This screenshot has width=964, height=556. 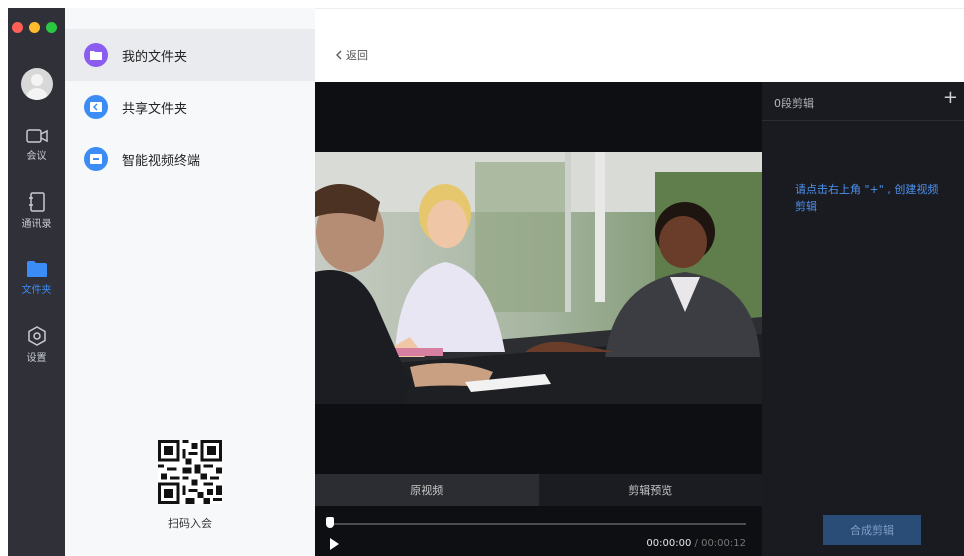 I want to click on progress-handle, so click(x=330, y=522).